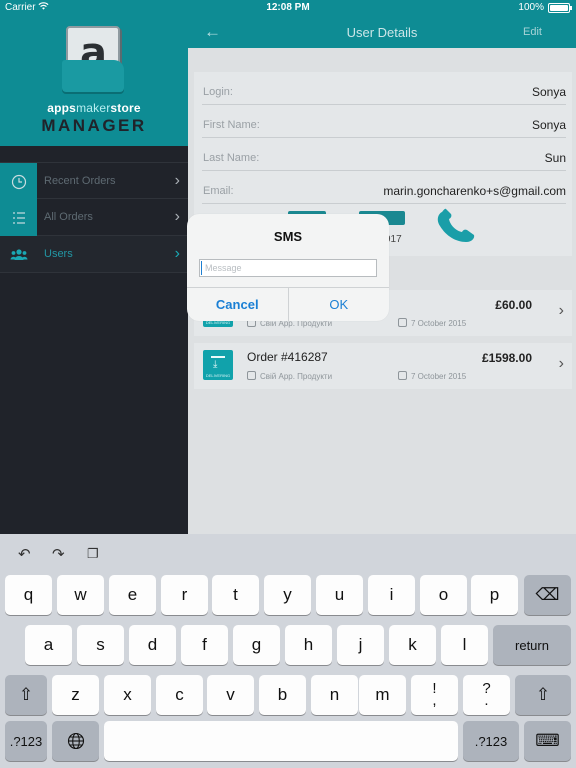 This screenshot has height=768, width=576. What do you see at coordinates (75, 695) in the screenshot?
I see `key-z: z` at bounding box center [75, 695].